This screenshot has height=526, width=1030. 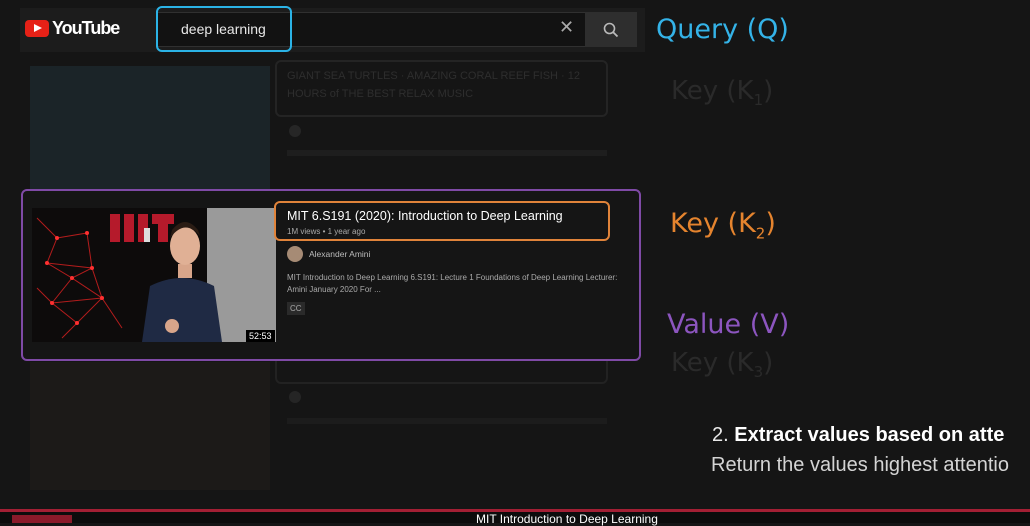 I want to click on video-duration: 52:53, so click(x=260, y=336).